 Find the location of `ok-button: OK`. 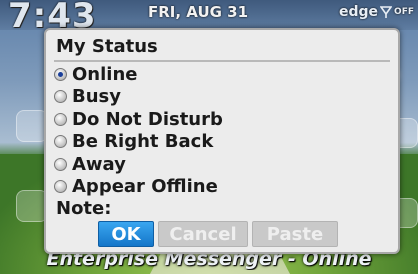

ok-button: OK is located at coordinates (126, 234).